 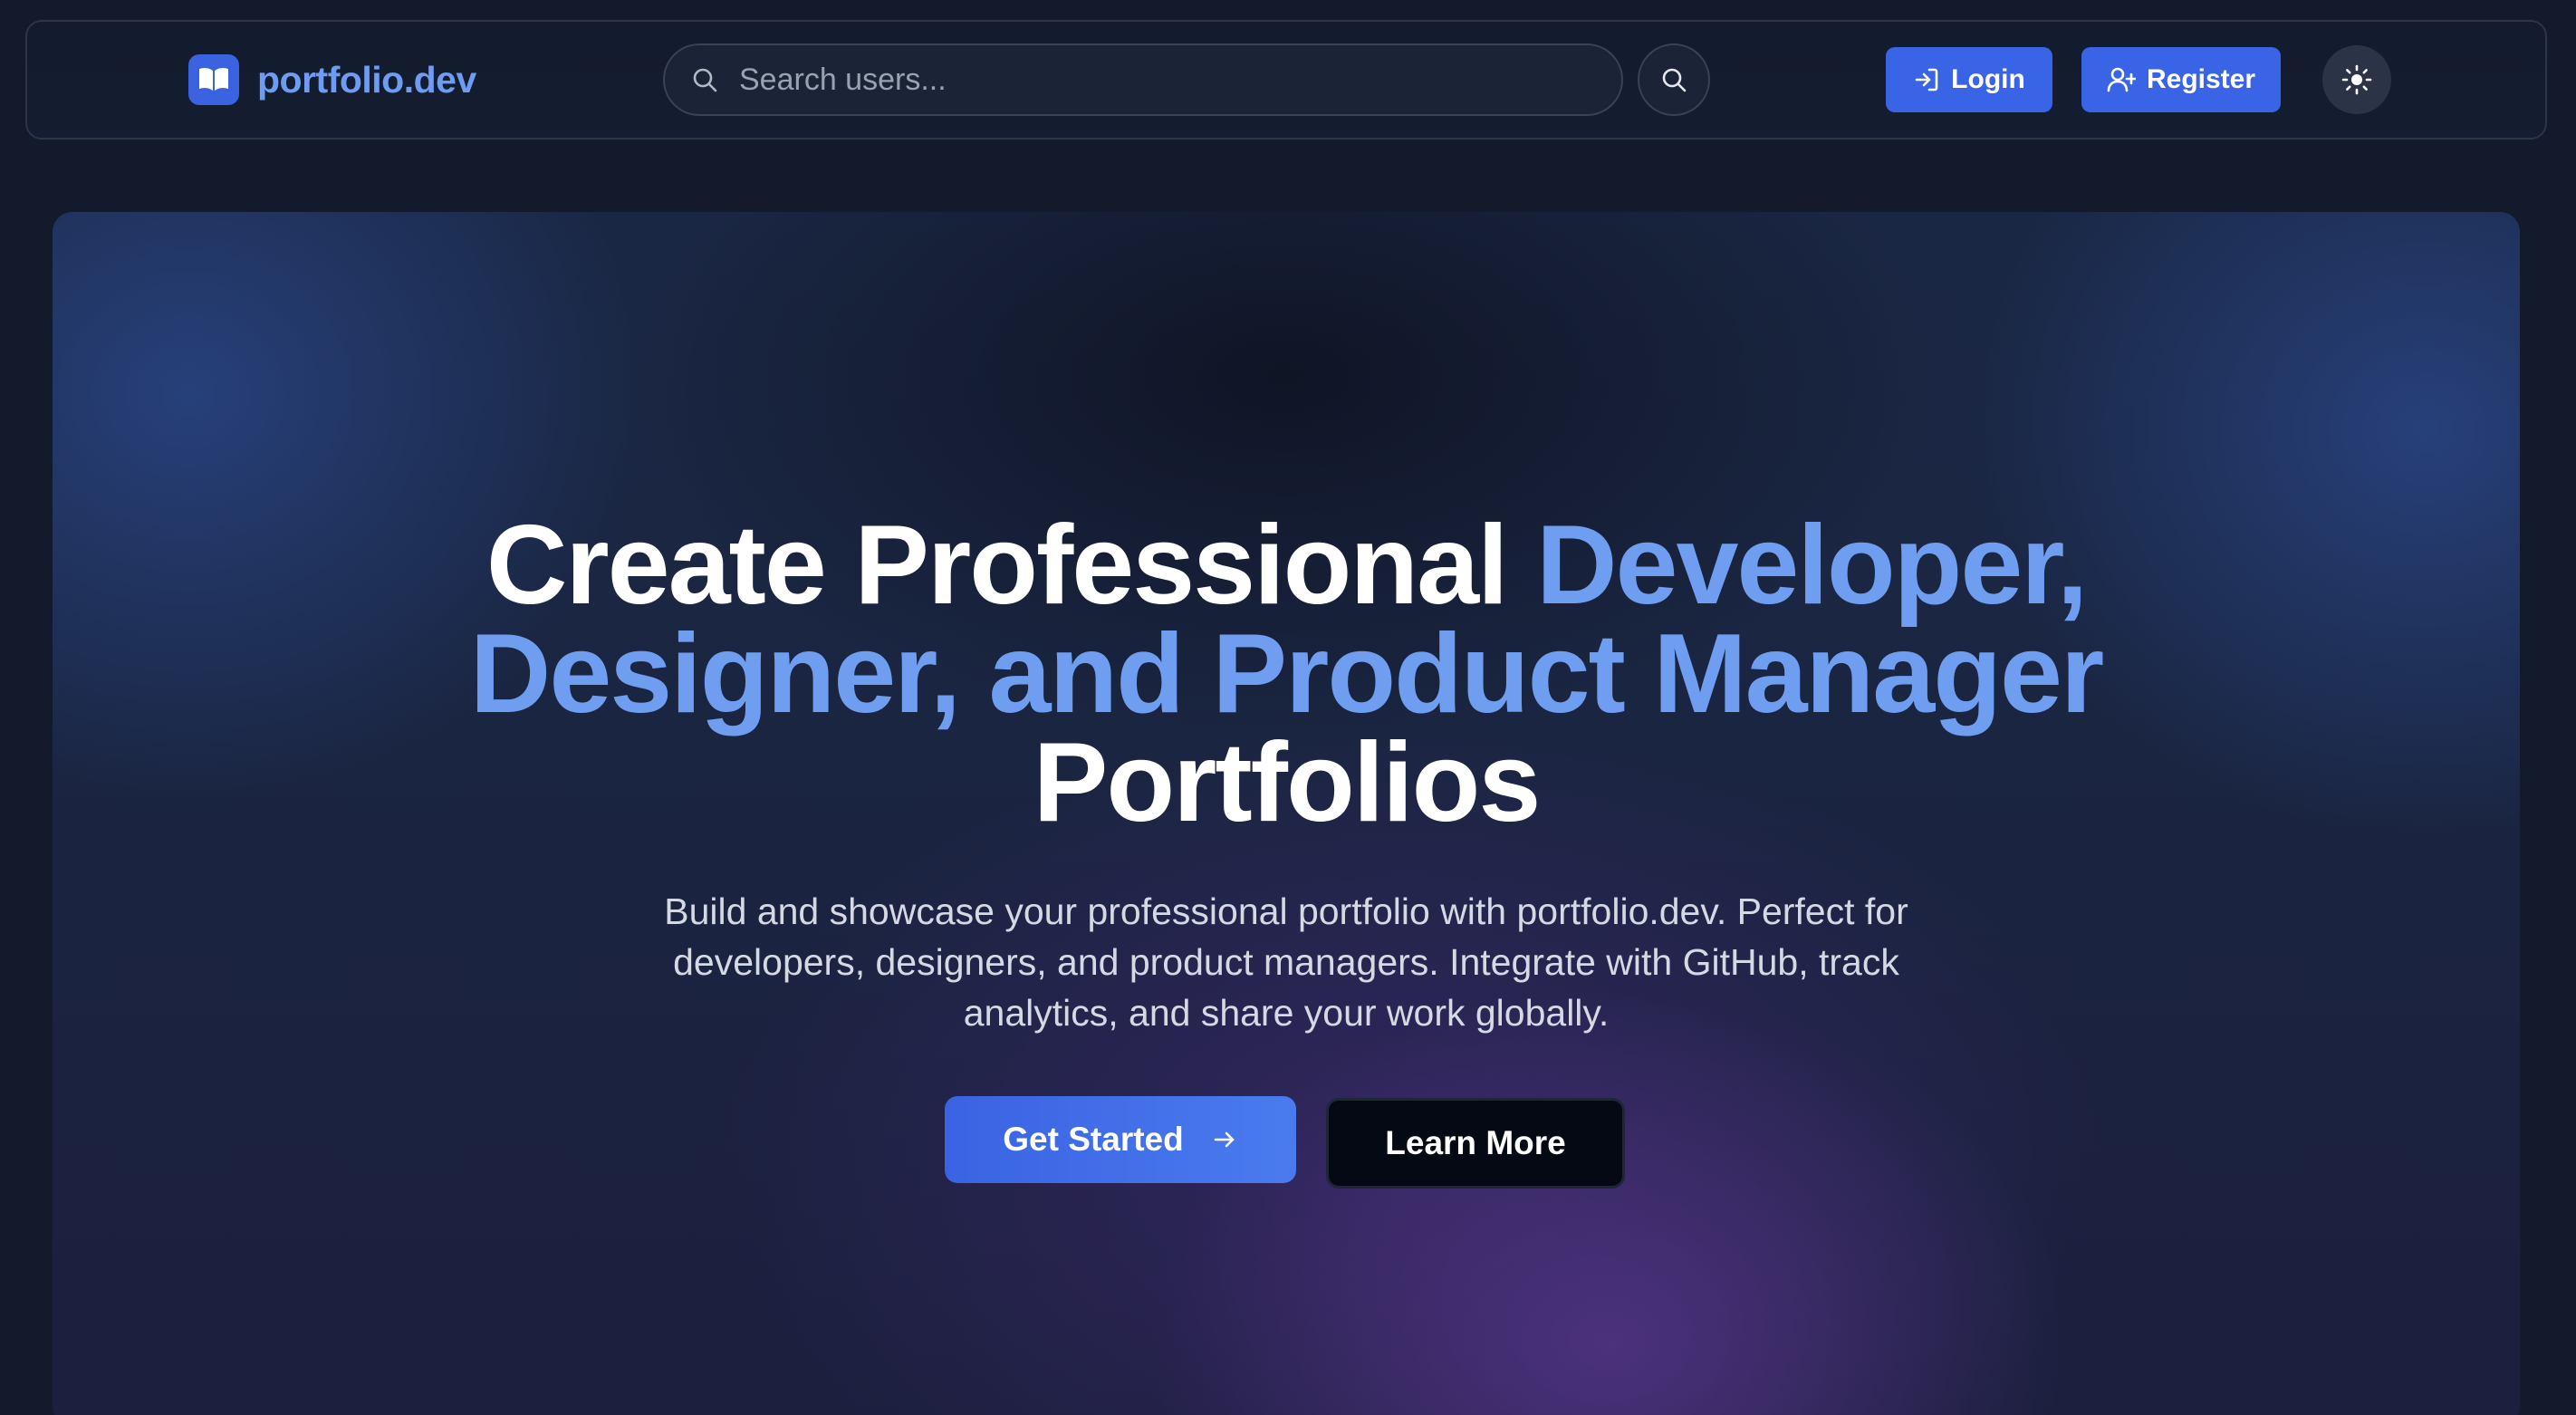 I want to click on search-input, so click(x=1146, y=80).